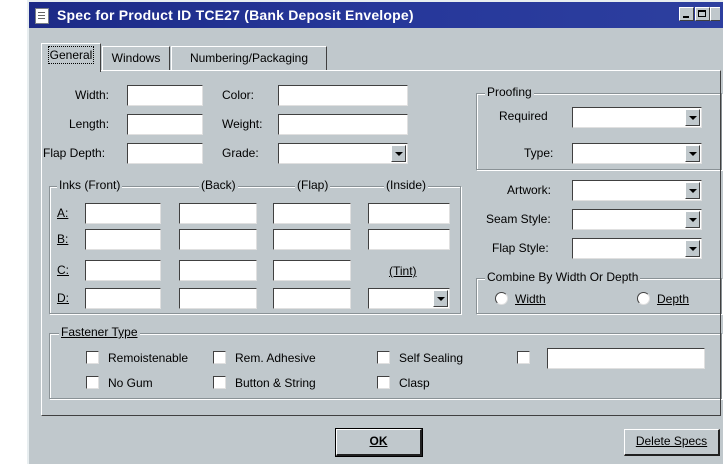  Describe the element at coordinates (71, 55) in the screenshot. I see `tab-general-label: General` at that location.